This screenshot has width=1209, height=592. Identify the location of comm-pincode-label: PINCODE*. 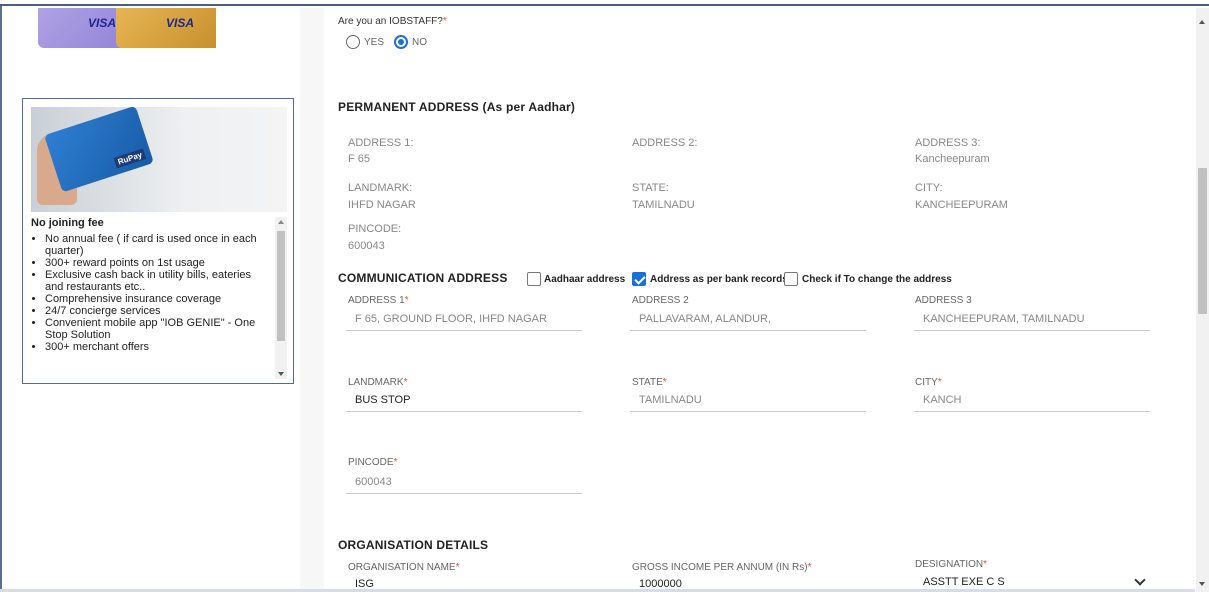
(372, 462).